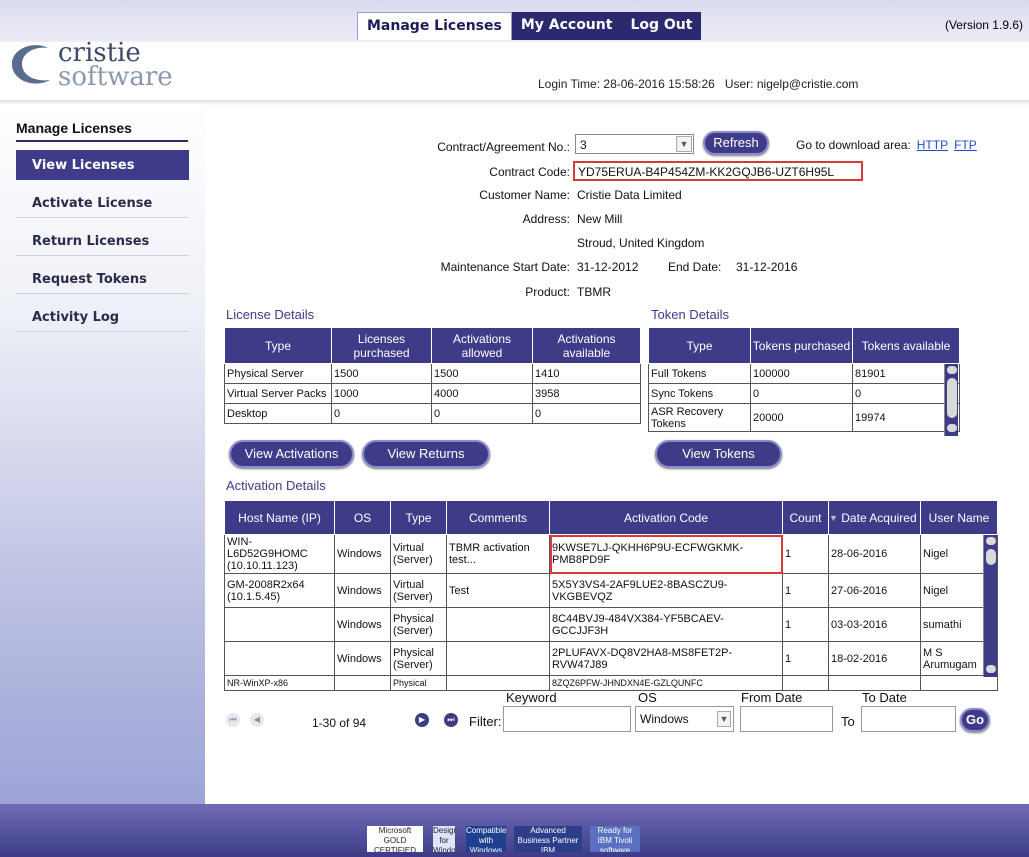 This screenshot has width=1029, height=857. Describe the element at coordinates (736, 143) in the screenshot. I see `refresh-button: Refresh` at that location.